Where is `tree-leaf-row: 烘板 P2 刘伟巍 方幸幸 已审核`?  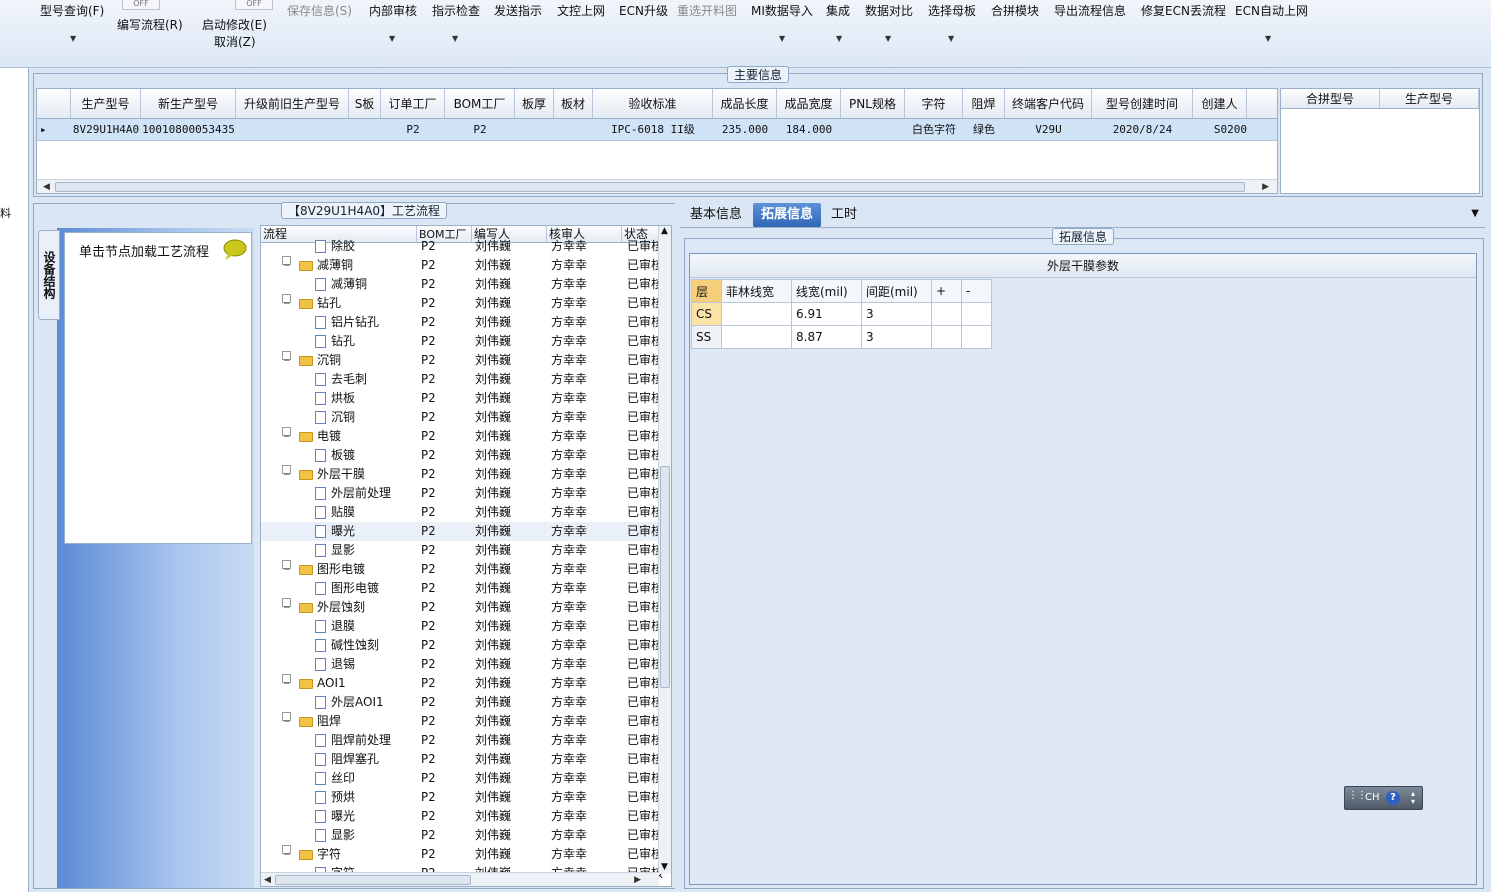 tree-leaf-row: 烘板 P2 刘伟巍 方幸幸 已审核 is located at coordinates (462, 398).